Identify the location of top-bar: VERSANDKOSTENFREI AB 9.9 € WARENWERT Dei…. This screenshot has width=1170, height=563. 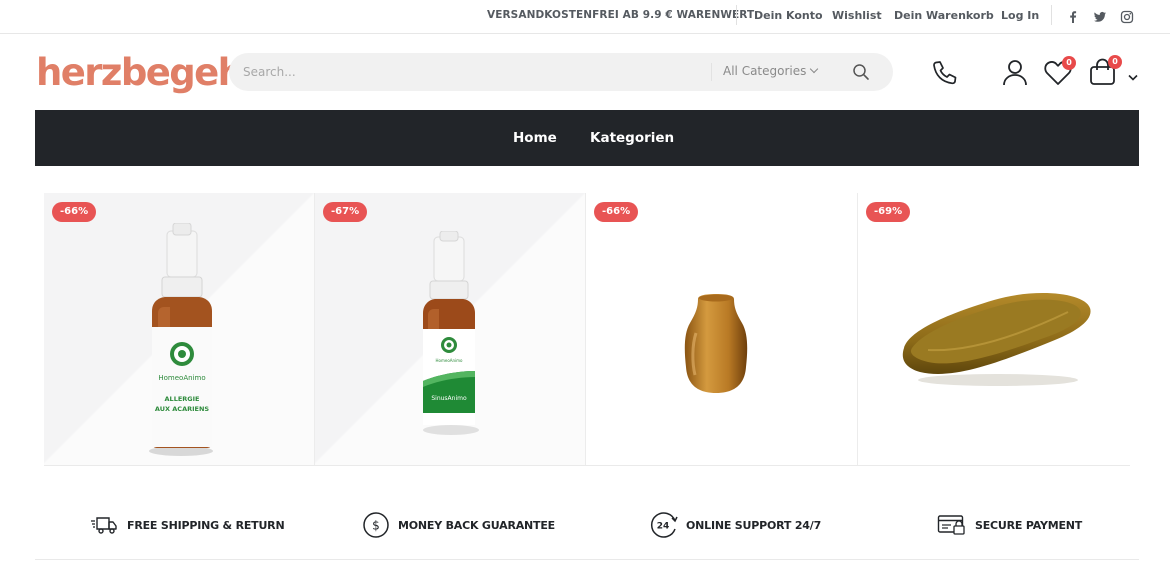
(585, 17).